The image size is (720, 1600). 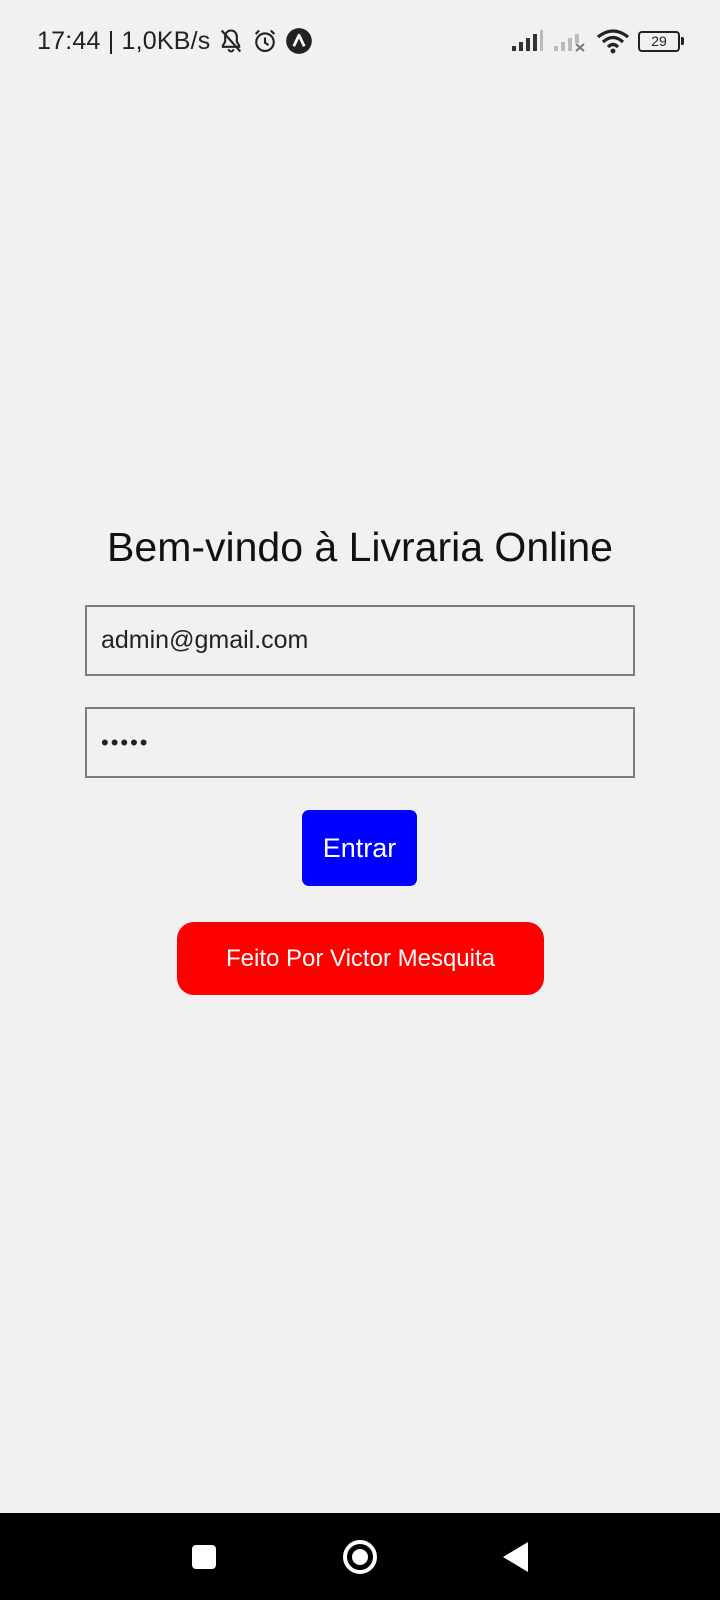 What do you see at coordinates (569, 43) in the screenshot?
I see `signal-no-service-icon` at bounding box center [569, 43].